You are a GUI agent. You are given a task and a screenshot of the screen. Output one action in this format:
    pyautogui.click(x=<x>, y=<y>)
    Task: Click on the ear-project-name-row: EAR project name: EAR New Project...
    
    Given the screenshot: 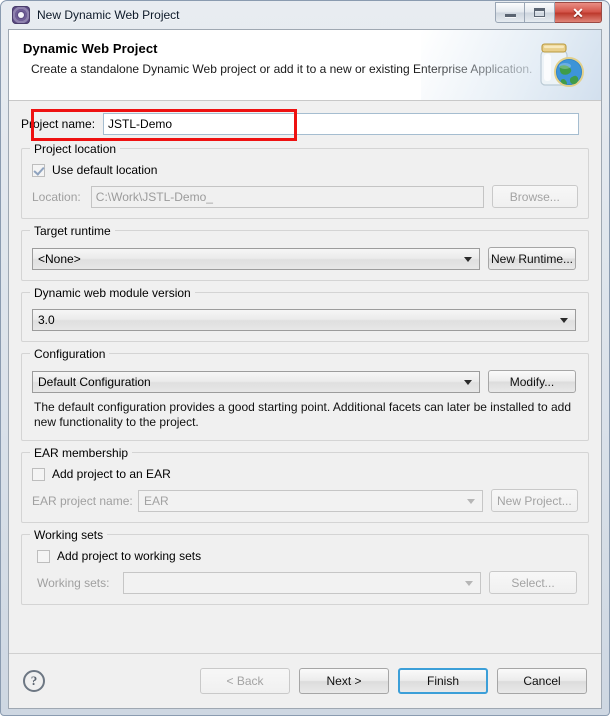 What is the action you would take?
    pyautogui.click(x=305, y=500)
    